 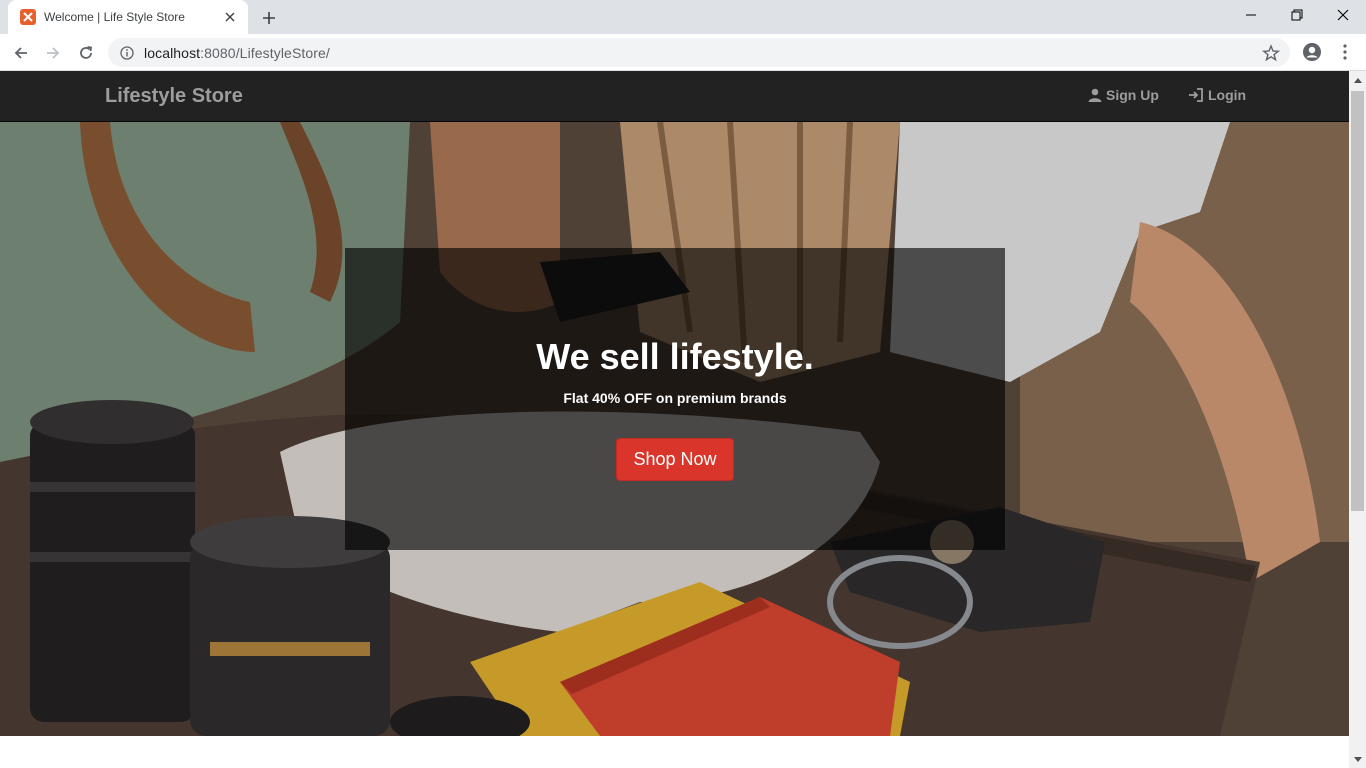 What do you see at coordinates (230, 17) in the screenshot?
I see `close-icon` at bounding box center [230, 17].